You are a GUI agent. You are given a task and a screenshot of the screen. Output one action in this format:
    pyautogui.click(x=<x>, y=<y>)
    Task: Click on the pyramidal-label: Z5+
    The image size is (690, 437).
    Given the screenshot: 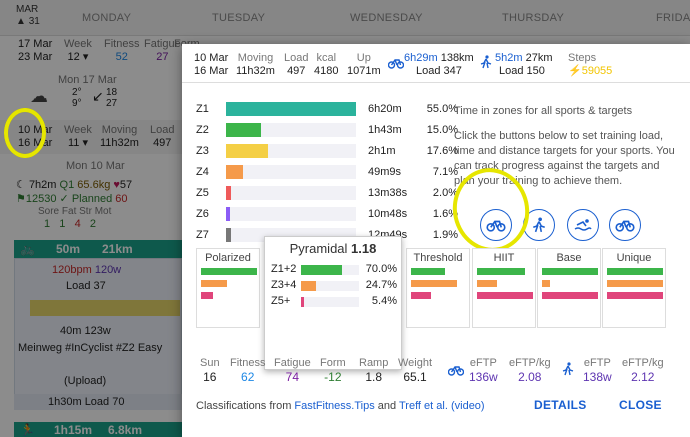 What is the action you would take?
    pyautogui.click(x=281, y=301)
    